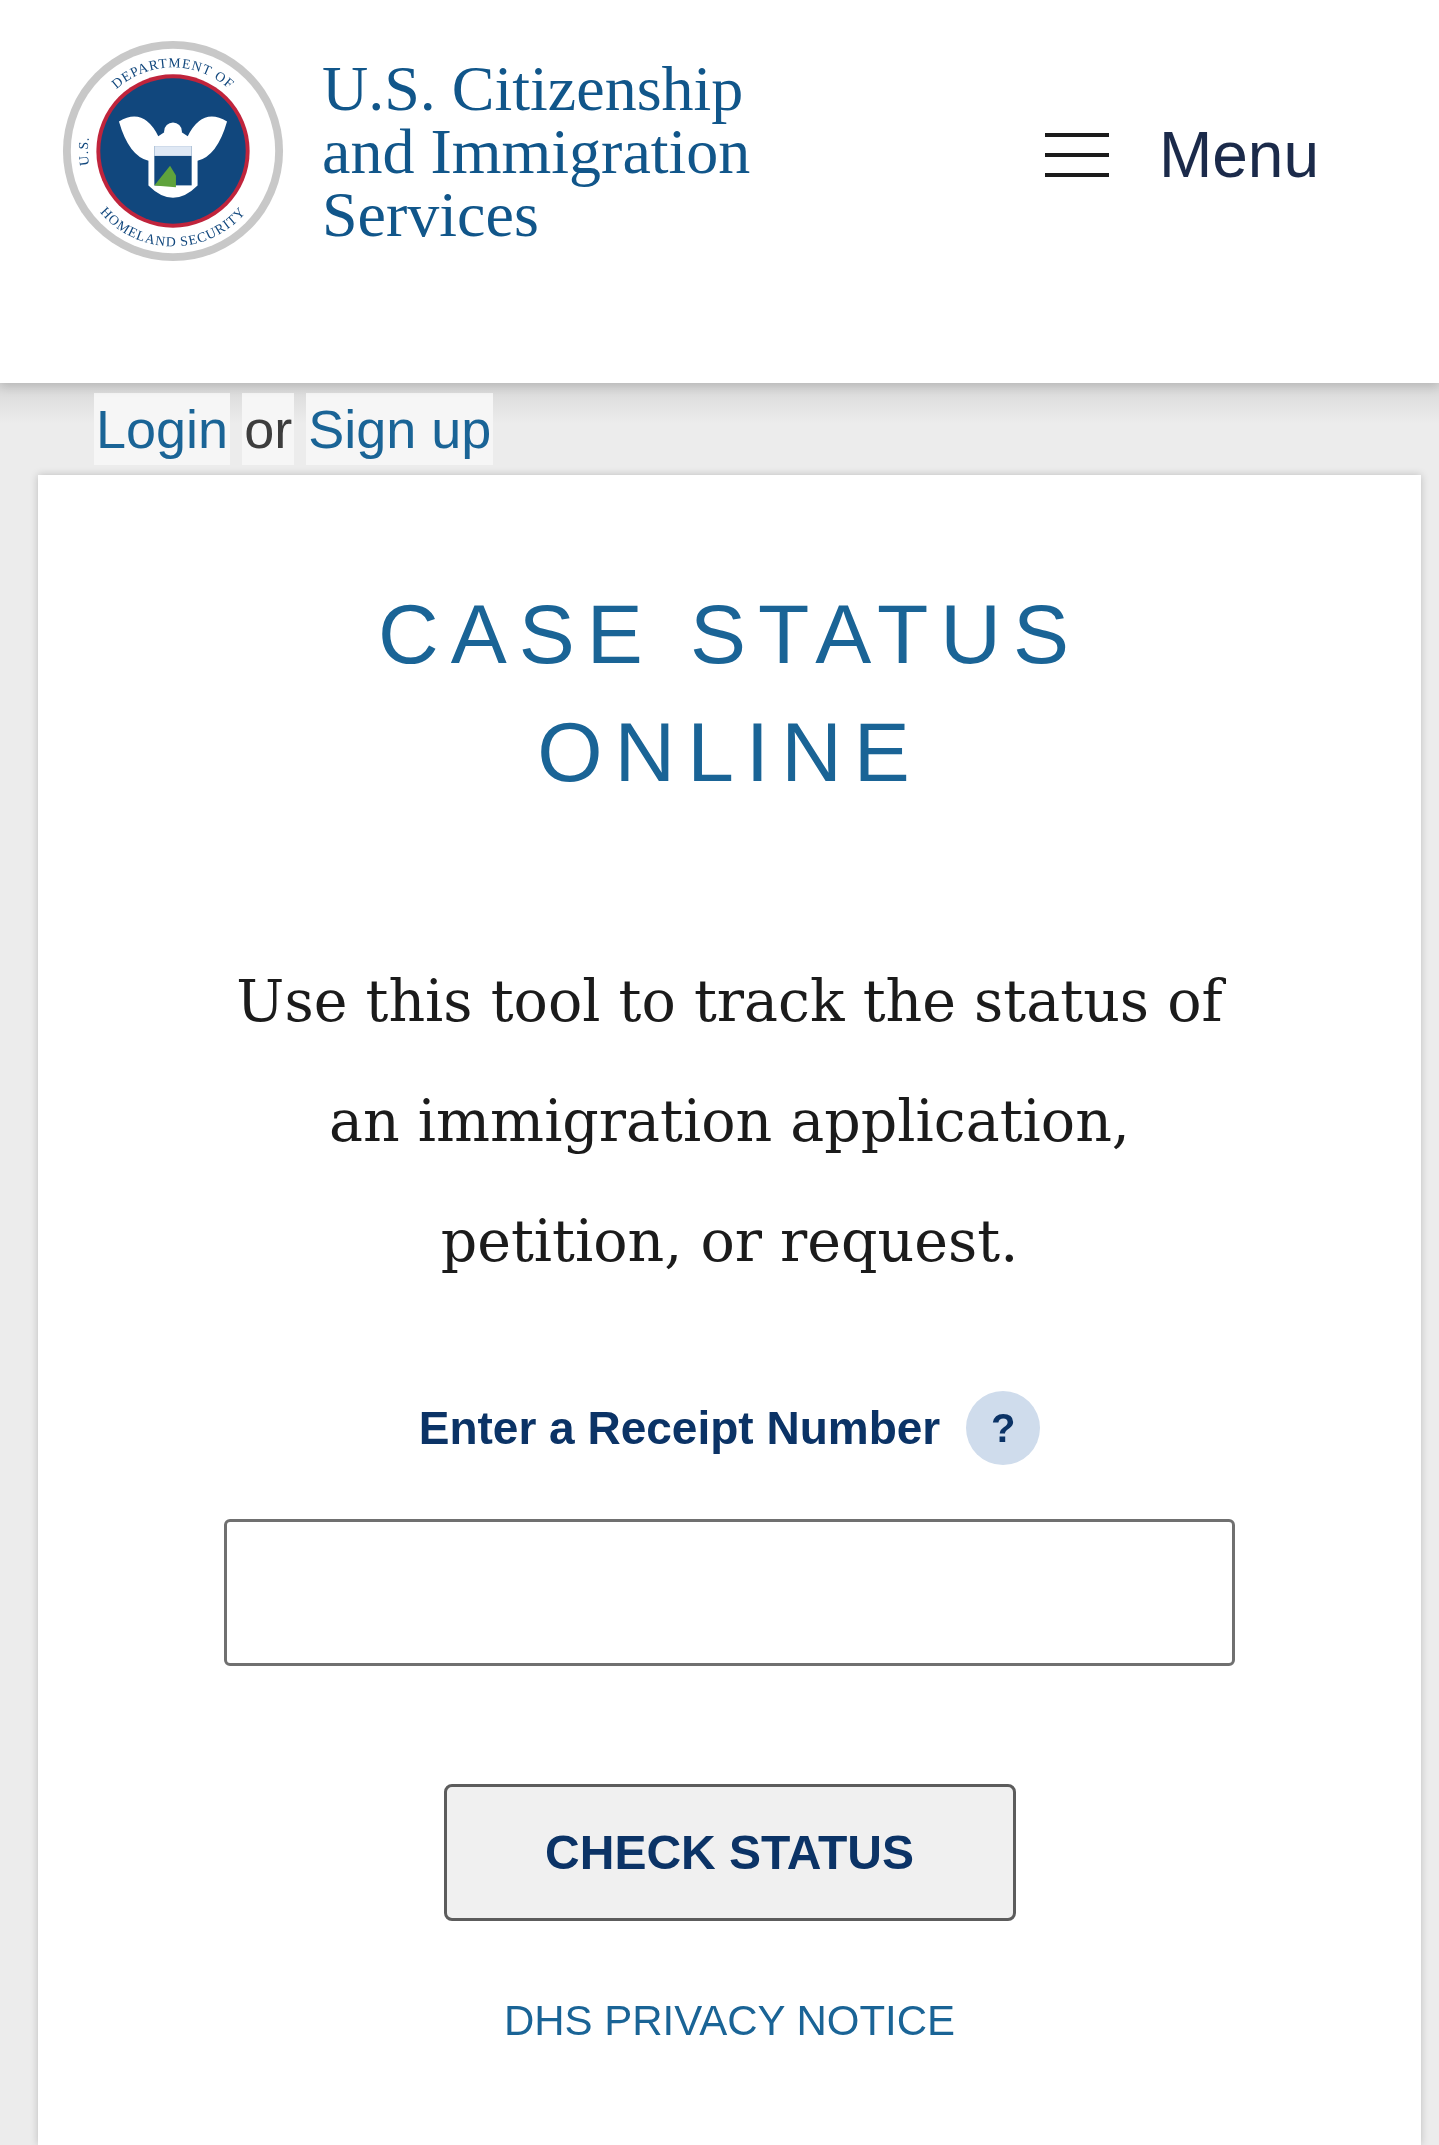  What do you see at coordinates (1181, 155) in the screenshot?
I see `menu-button: Menu` at bounding box center [1181, 155].